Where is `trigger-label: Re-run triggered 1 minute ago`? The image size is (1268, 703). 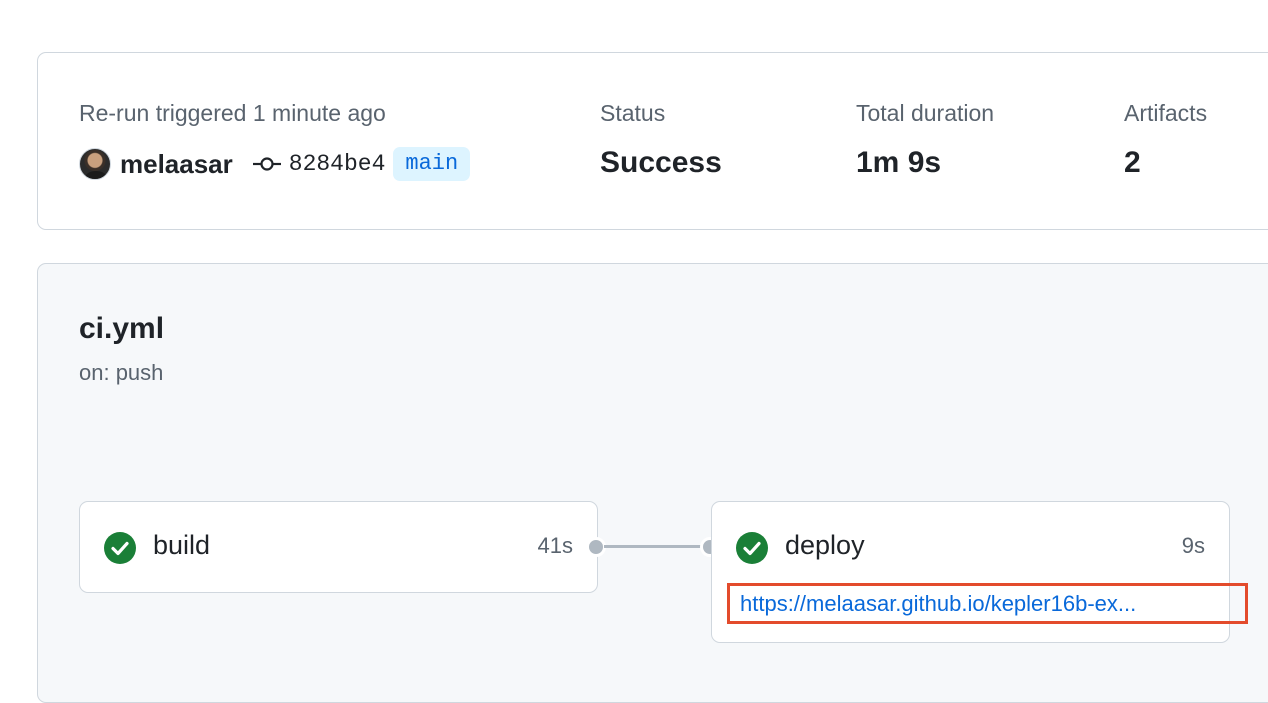
trigger-label: Re-run triggered 1 minute ago is located at coordinates (232, 113).